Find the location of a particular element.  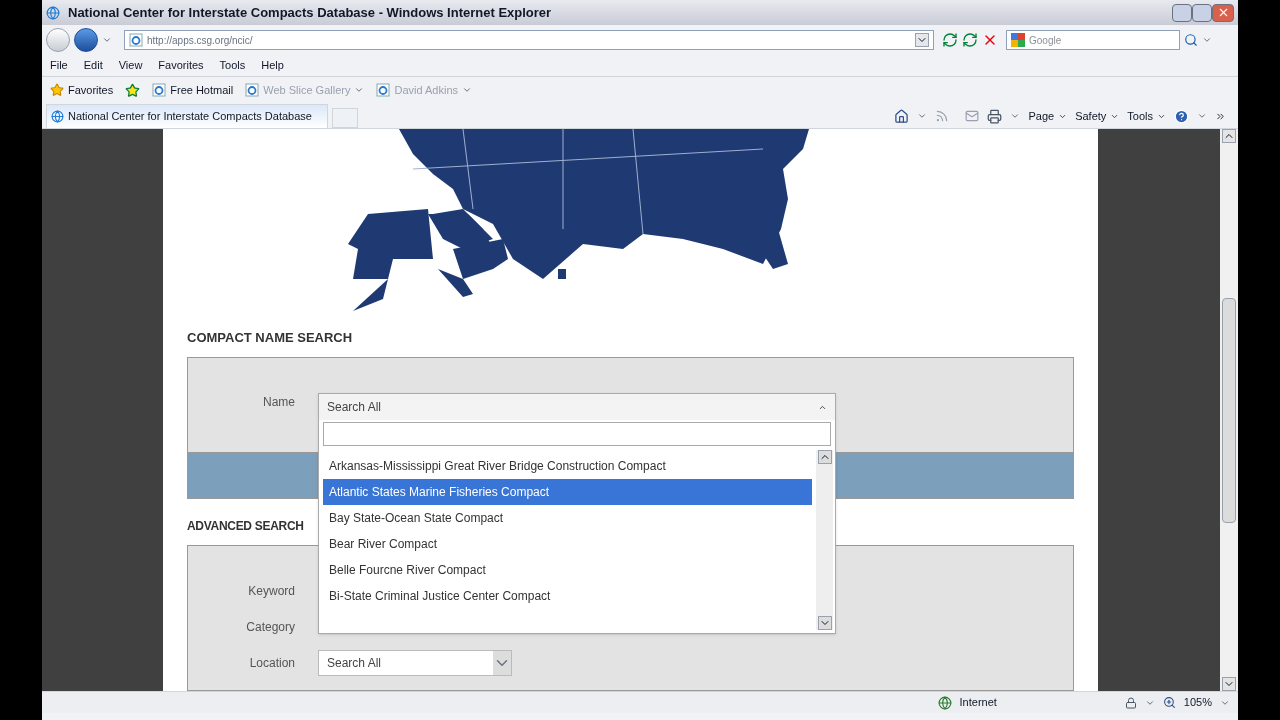

menu-item: View is located at coordinates (130, 65).